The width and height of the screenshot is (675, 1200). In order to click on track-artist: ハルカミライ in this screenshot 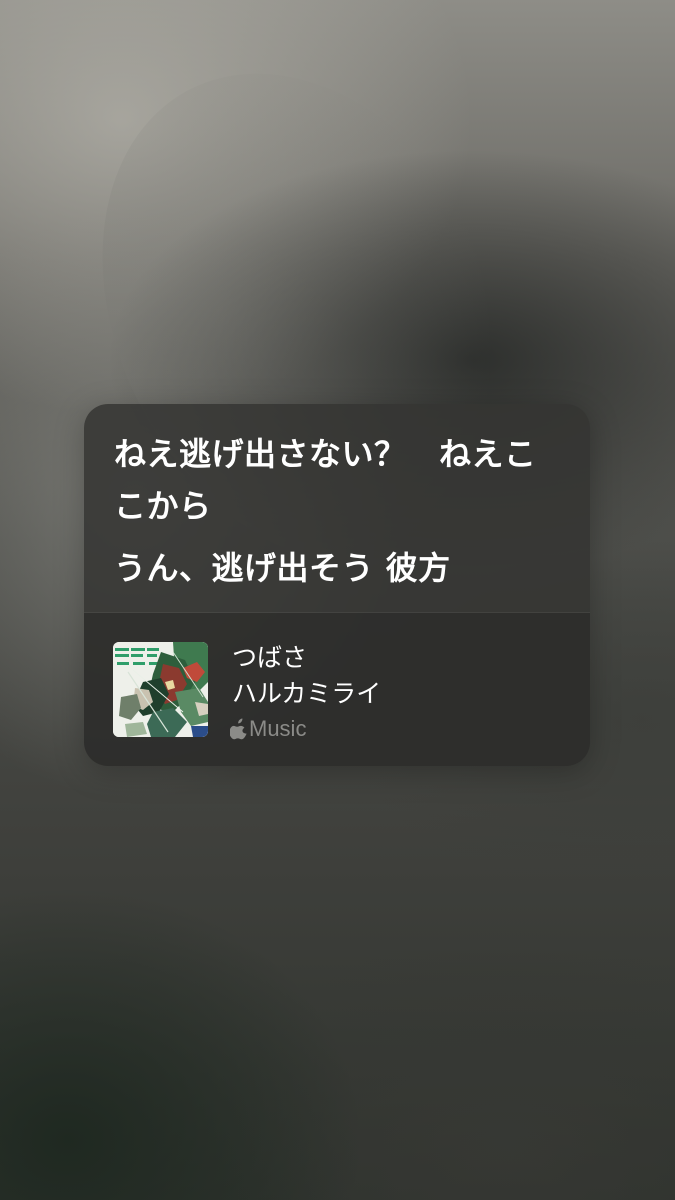, I will do `click(307, 693)`.